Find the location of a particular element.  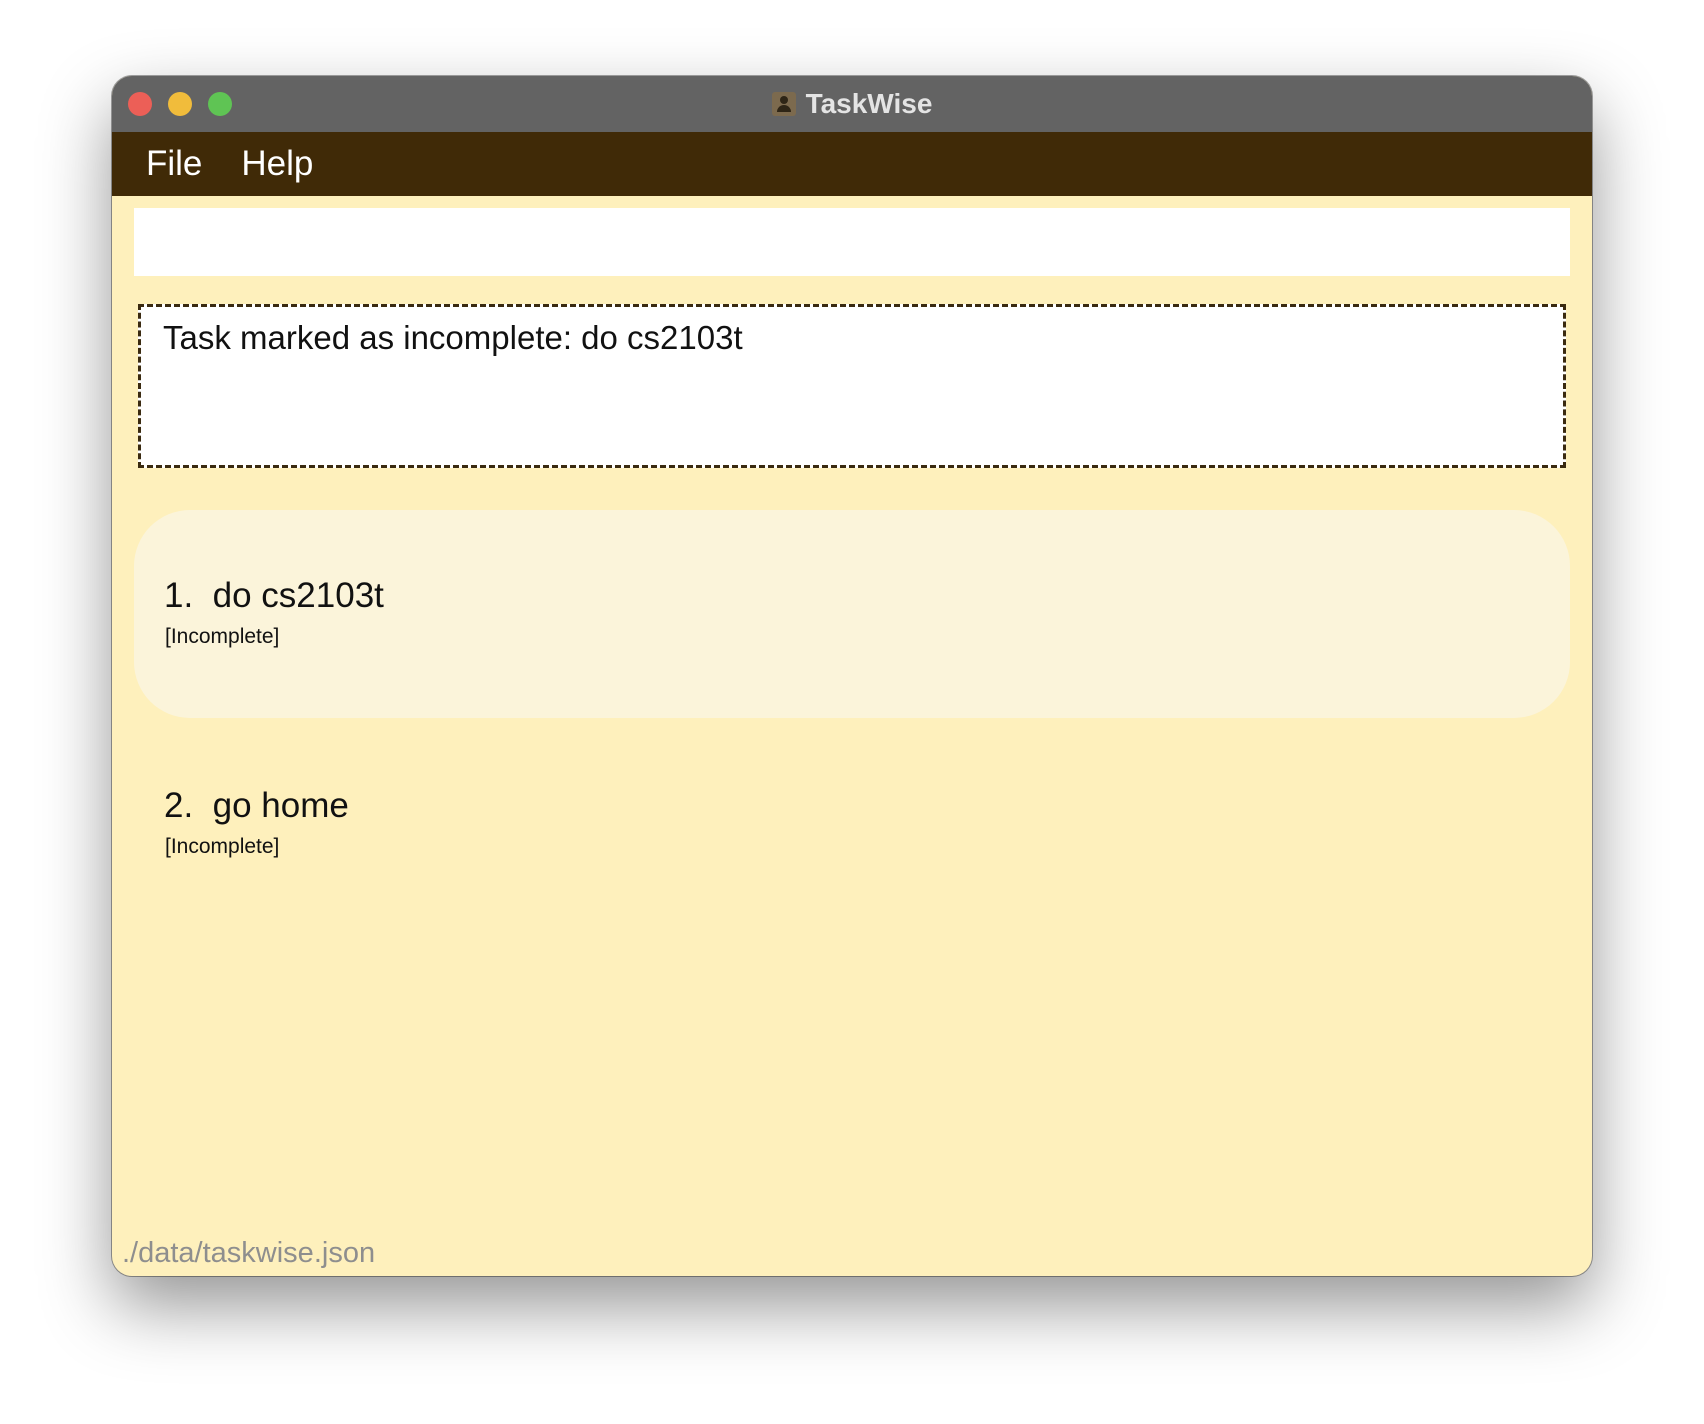

task-list-item: 2. go home [Incomplete] is located at coordinates (852, 824).